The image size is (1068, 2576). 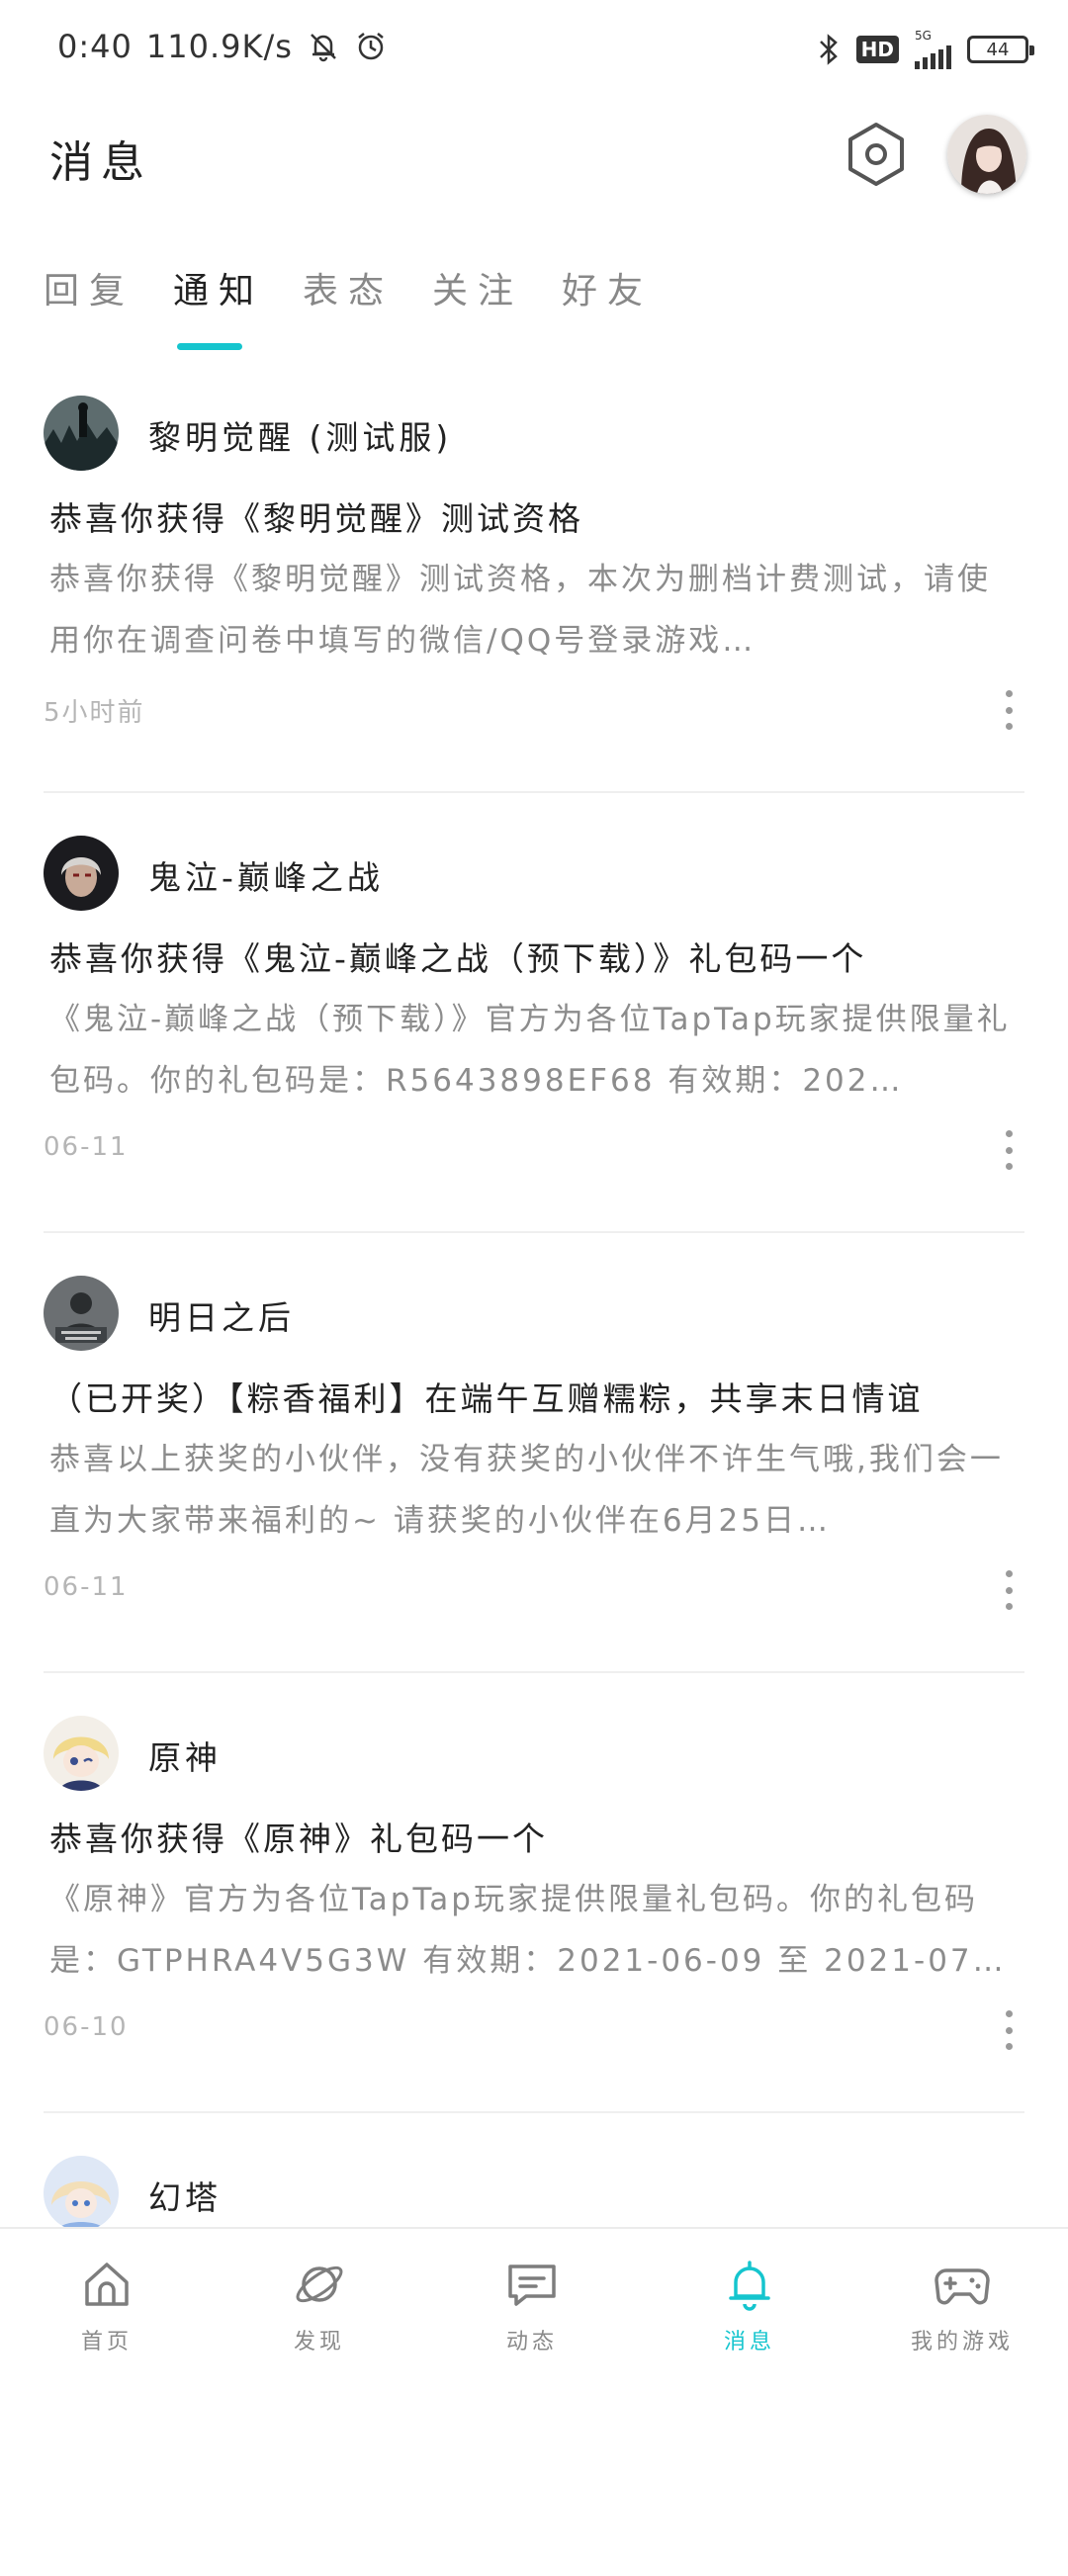 What do you see at coordinates (298, 1839) in the screenshot?
I see `notification-title: 恭喜你获得《原神》礼包码一个` at bounding box center [298, 1839].